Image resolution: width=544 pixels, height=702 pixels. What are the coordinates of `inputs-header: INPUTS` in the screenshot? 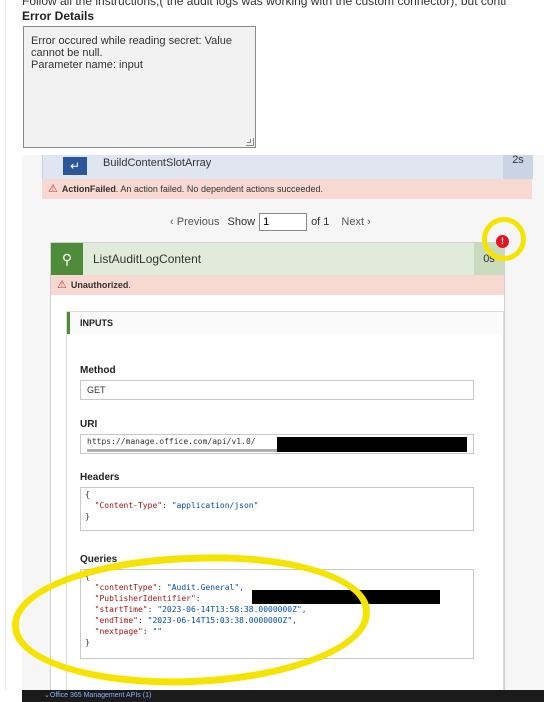 It's located at (284, 323).